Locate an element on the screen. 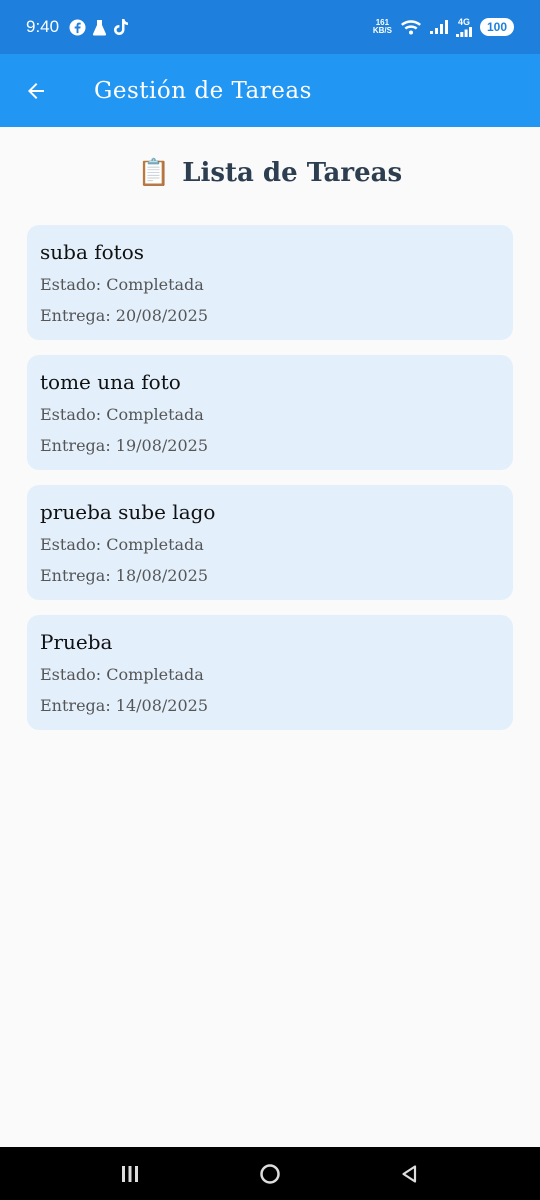 This screenshot has height=1200, width=540. app-bar-title: Gestión de Tareas is located at coordinates (203, 90).